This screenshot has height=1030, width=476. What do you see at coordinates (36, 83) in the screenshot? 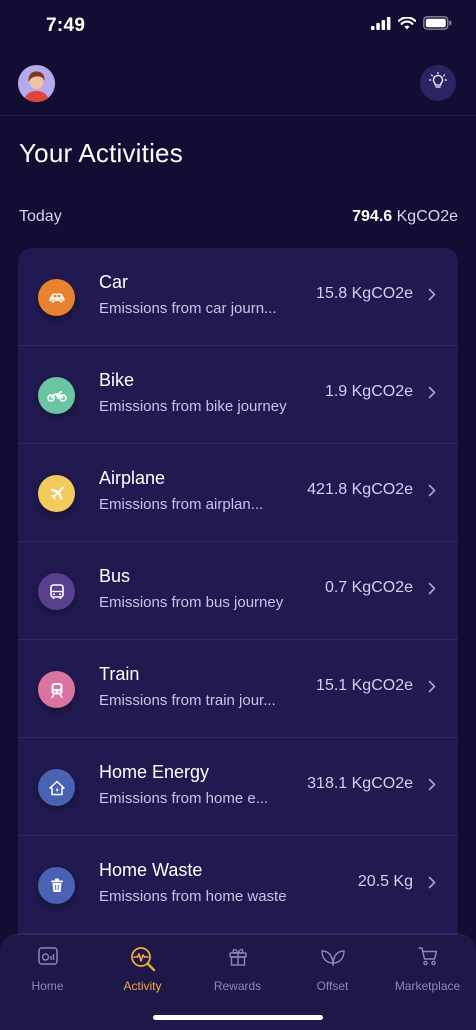
I see `user-avatar` at bounding box center [36, 83].